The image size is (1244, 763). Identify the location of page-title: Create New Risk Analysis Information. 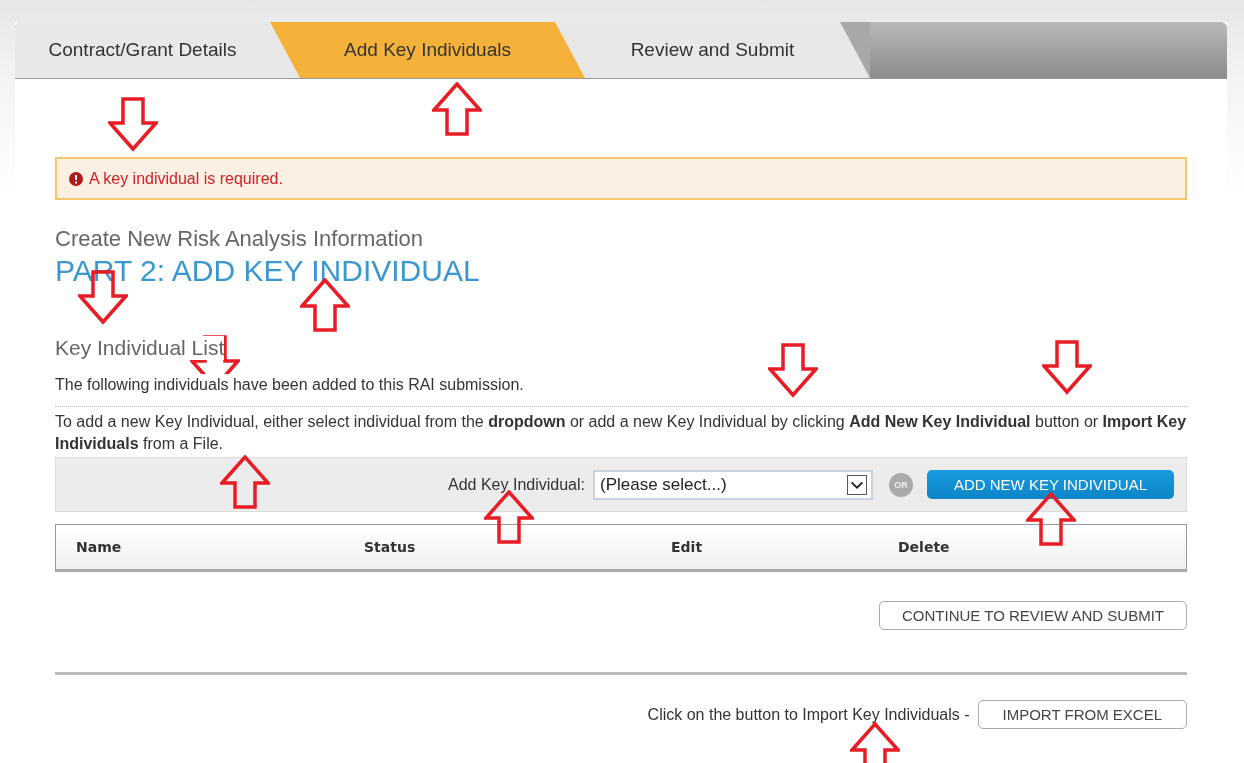
(240, 239).